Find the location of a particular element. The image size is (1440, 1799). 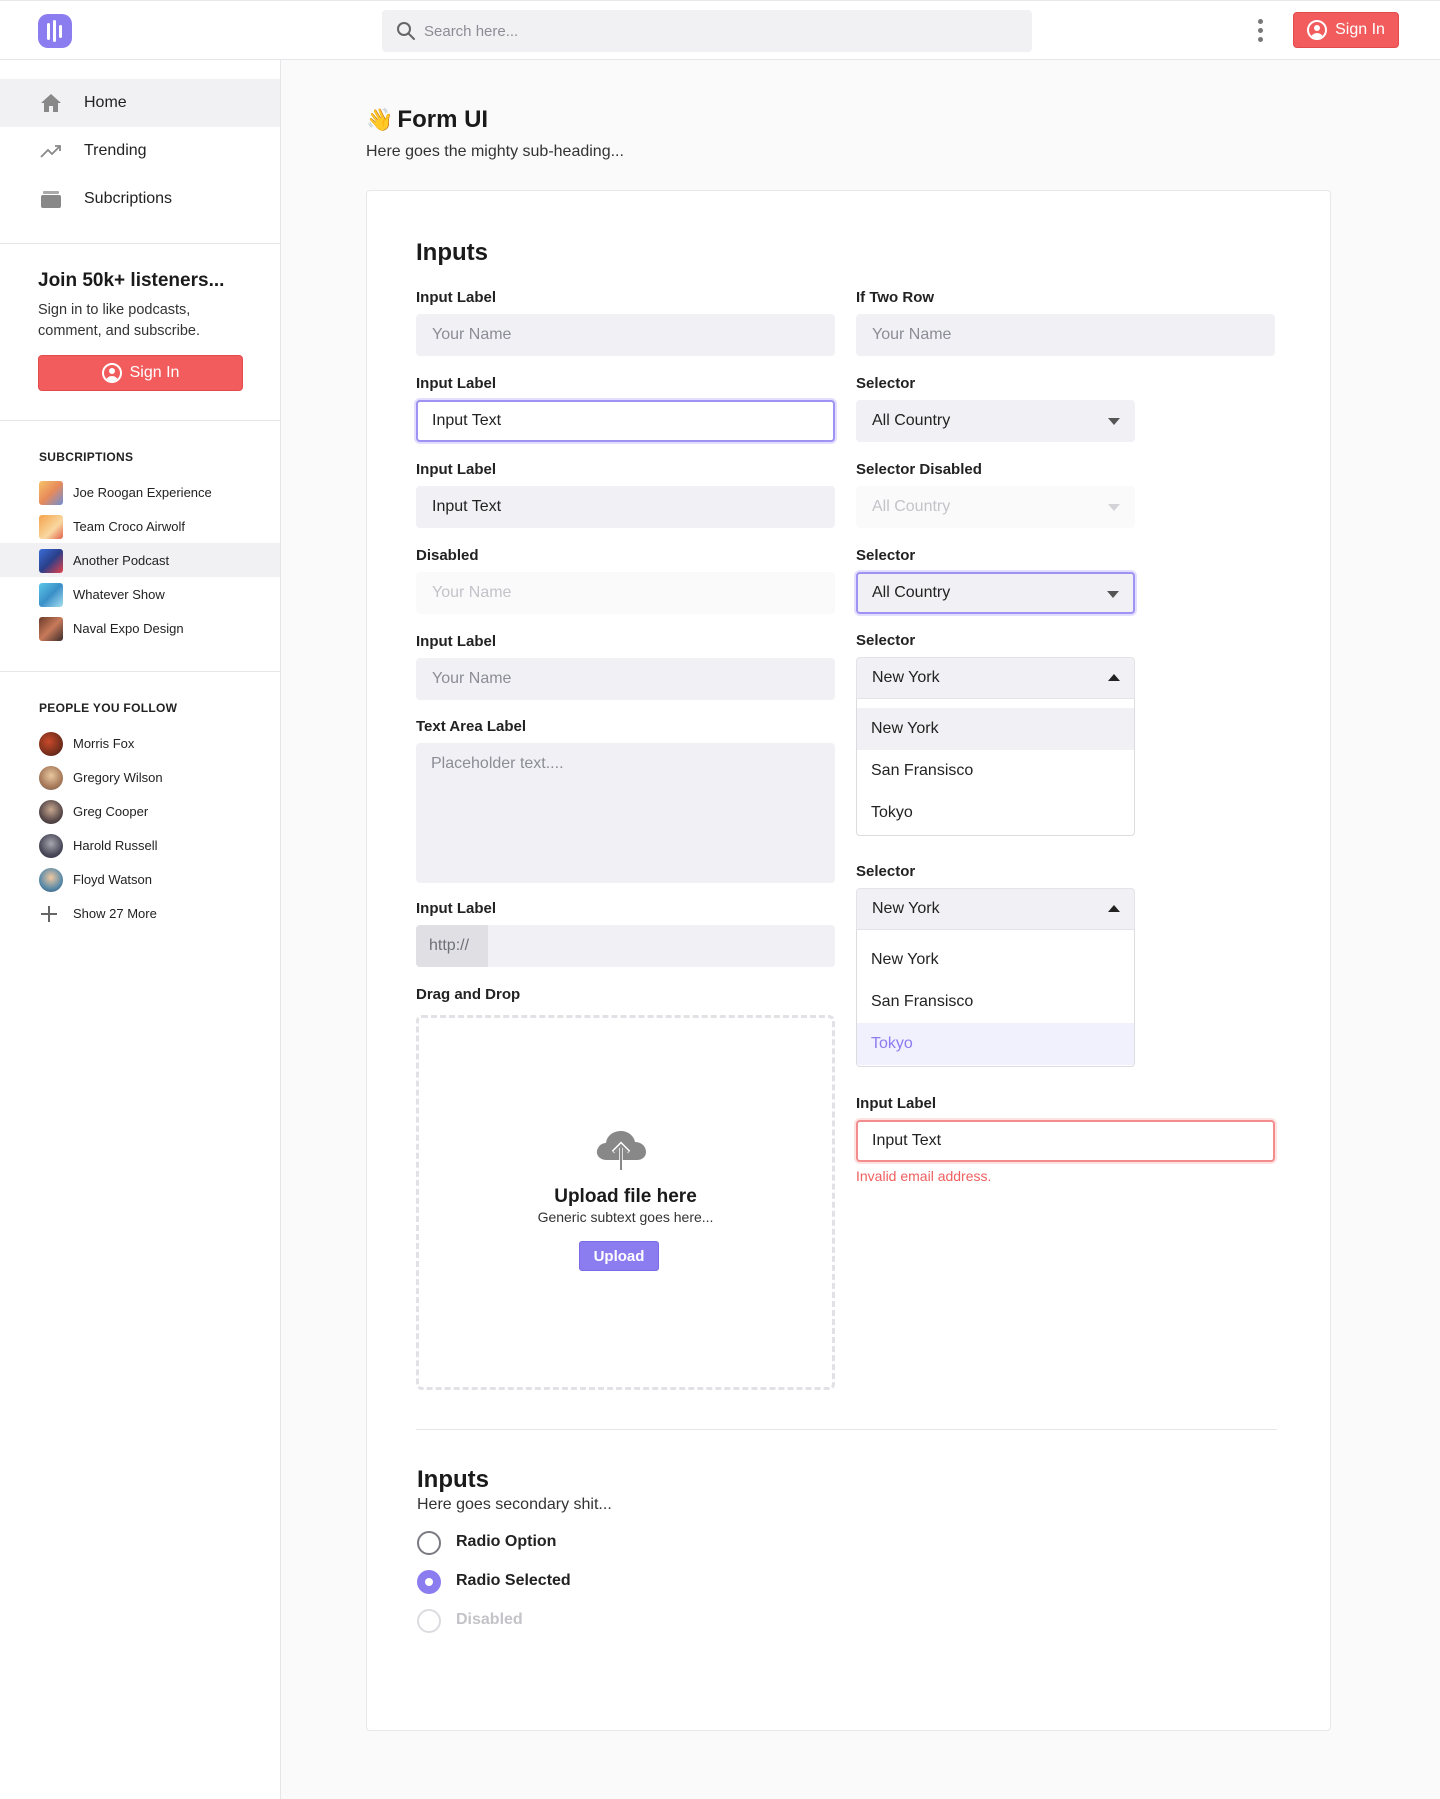

url-input is located at coordinates (661, 946).